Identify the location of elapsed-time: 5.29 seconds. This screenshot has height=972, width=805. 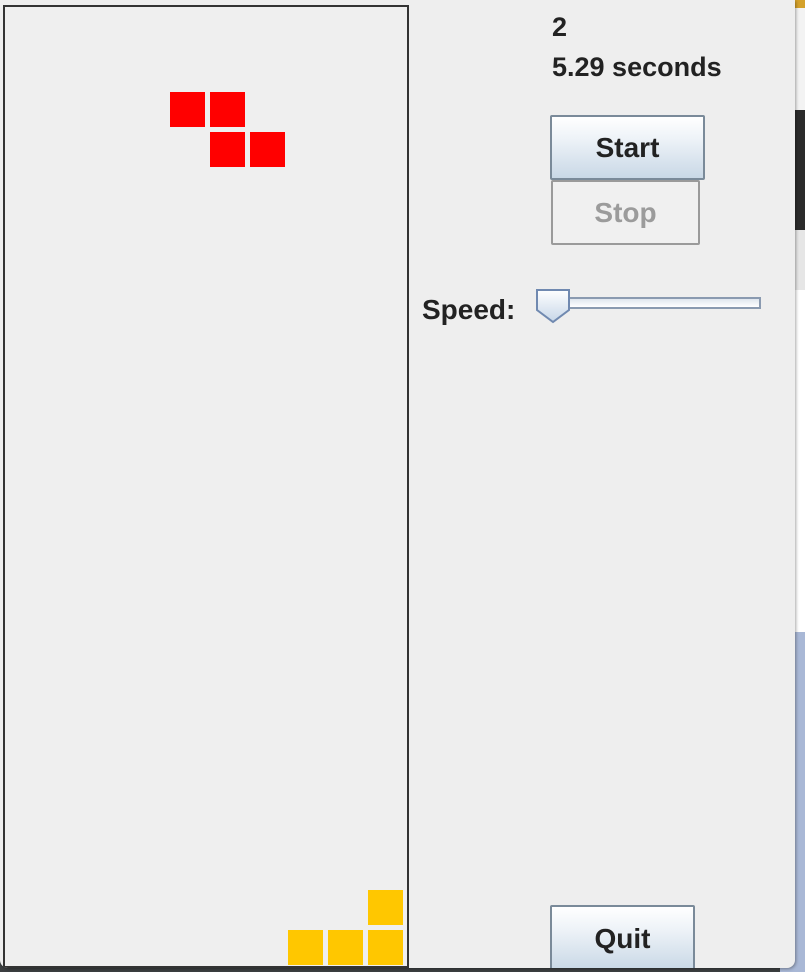
(637, 67).